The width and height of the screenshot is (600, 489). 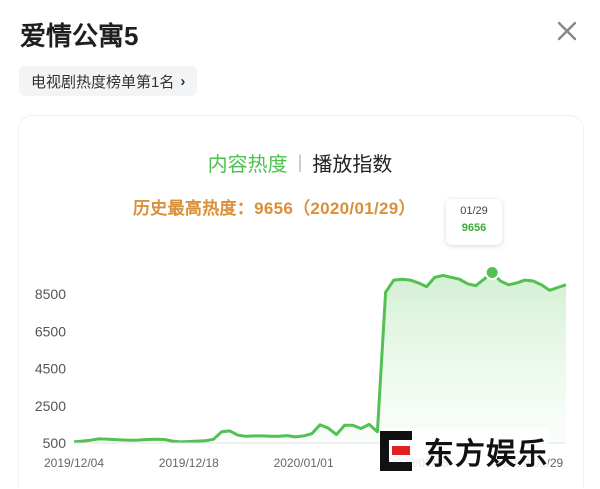 I want to click on tooltip-date: 01/29, so click(x=474, y=211).